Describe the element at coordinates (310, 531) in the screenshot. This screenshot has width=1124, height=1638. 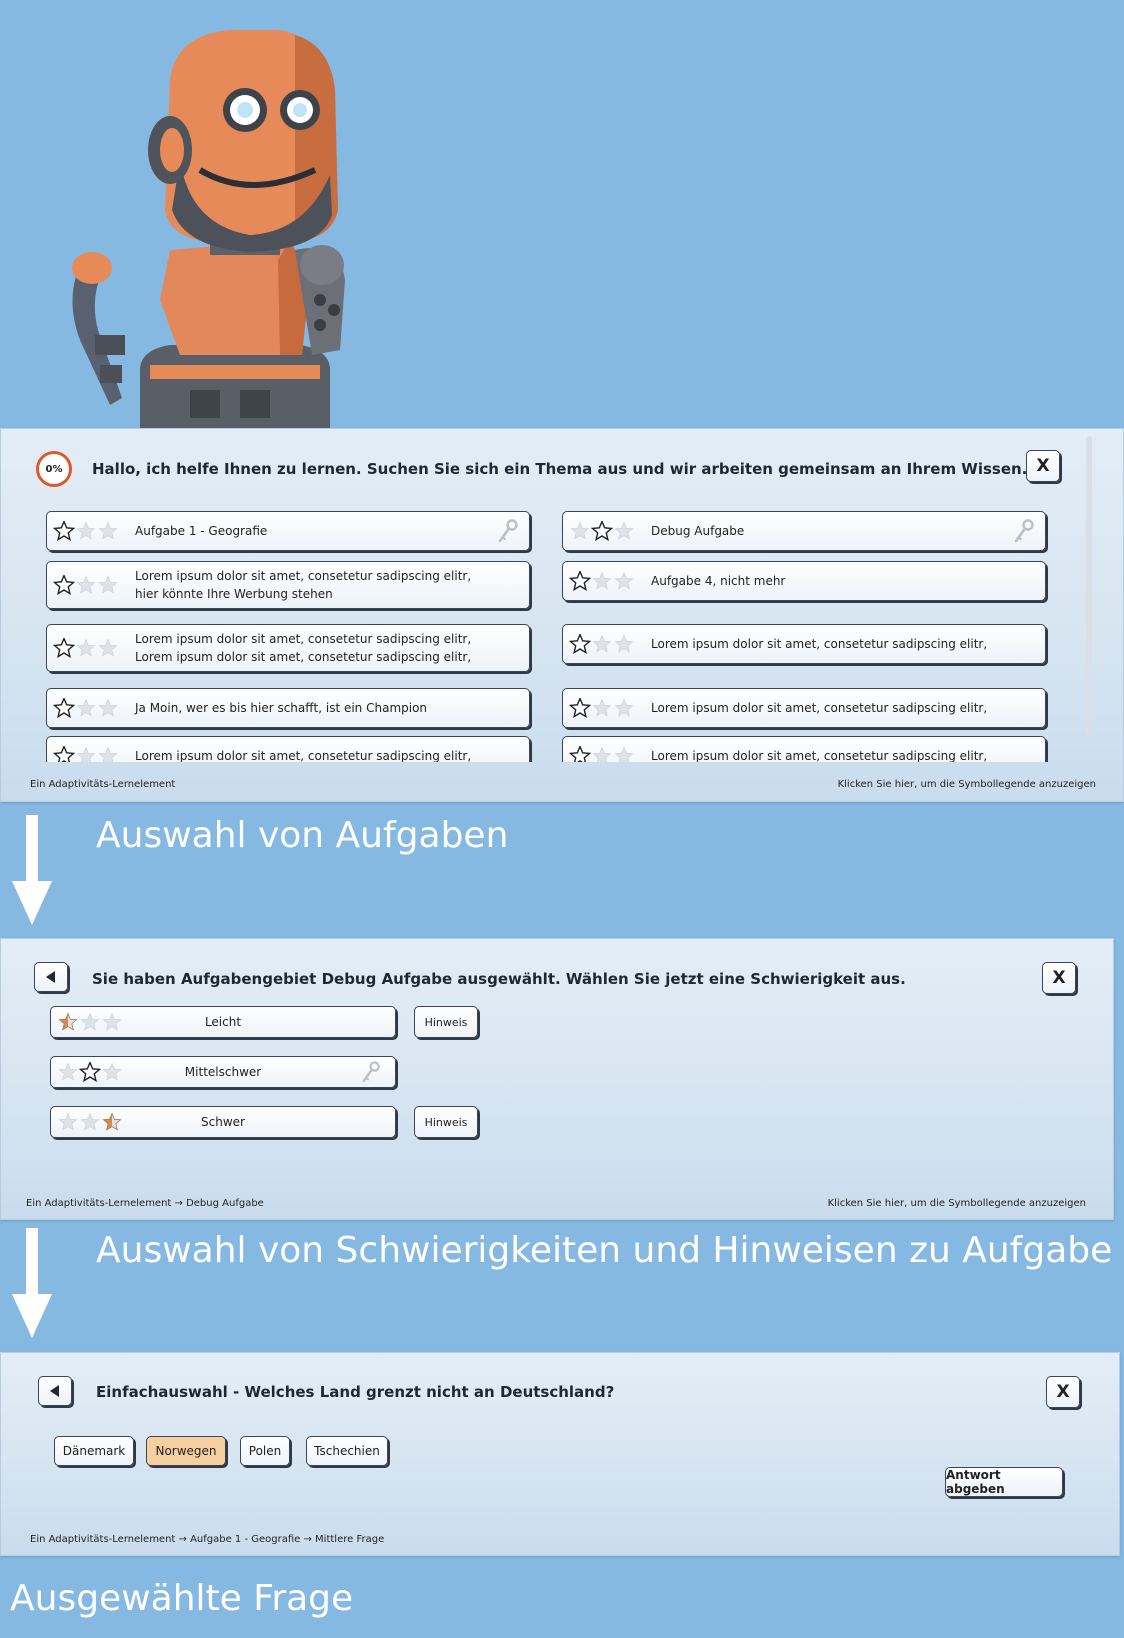
I see `task-label: Aufgabe 1 - Geografie` at that location.